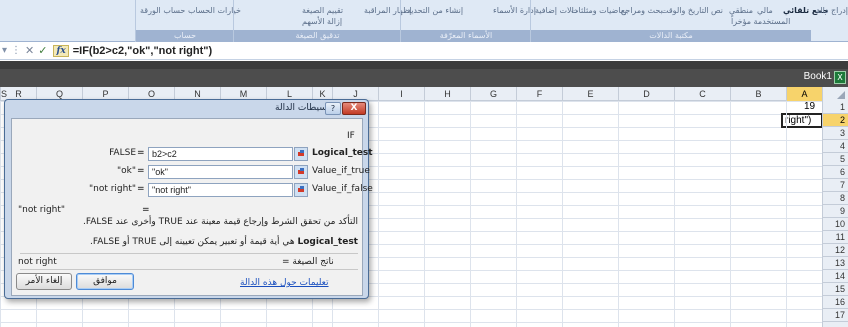 The height and width of the screenshot is (327, 848). Describe the element at coordinates (599, 10) in the screenshot. I see `math-trig-button: رياضيات ومثلثات` at that location.